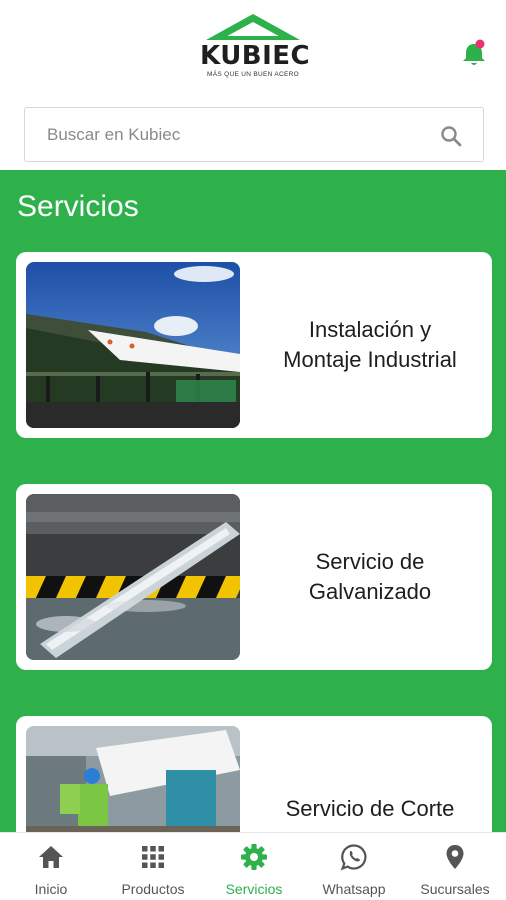  Describe the element at coordinates (133, 345) in the screenshot. I see `service-image-instalacion` at that location.